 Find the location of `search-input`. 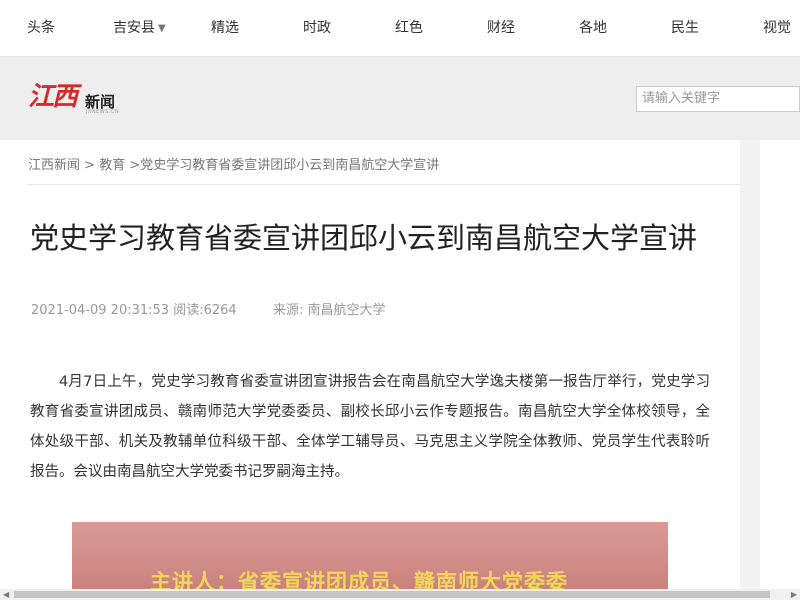

search-input is located at coordinates (717, 98).